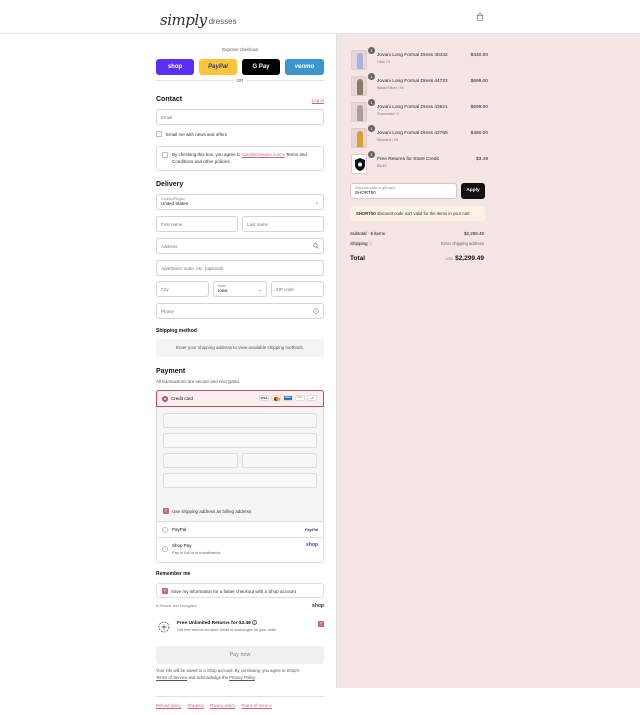 Image resolution: width=640 pixels, height=715 pixels. What do you see at coordinates (412, 107) in the screenshot?
I see `item-name: Jovani Long Formal Dress 43921` at bounding box center [412, 107].